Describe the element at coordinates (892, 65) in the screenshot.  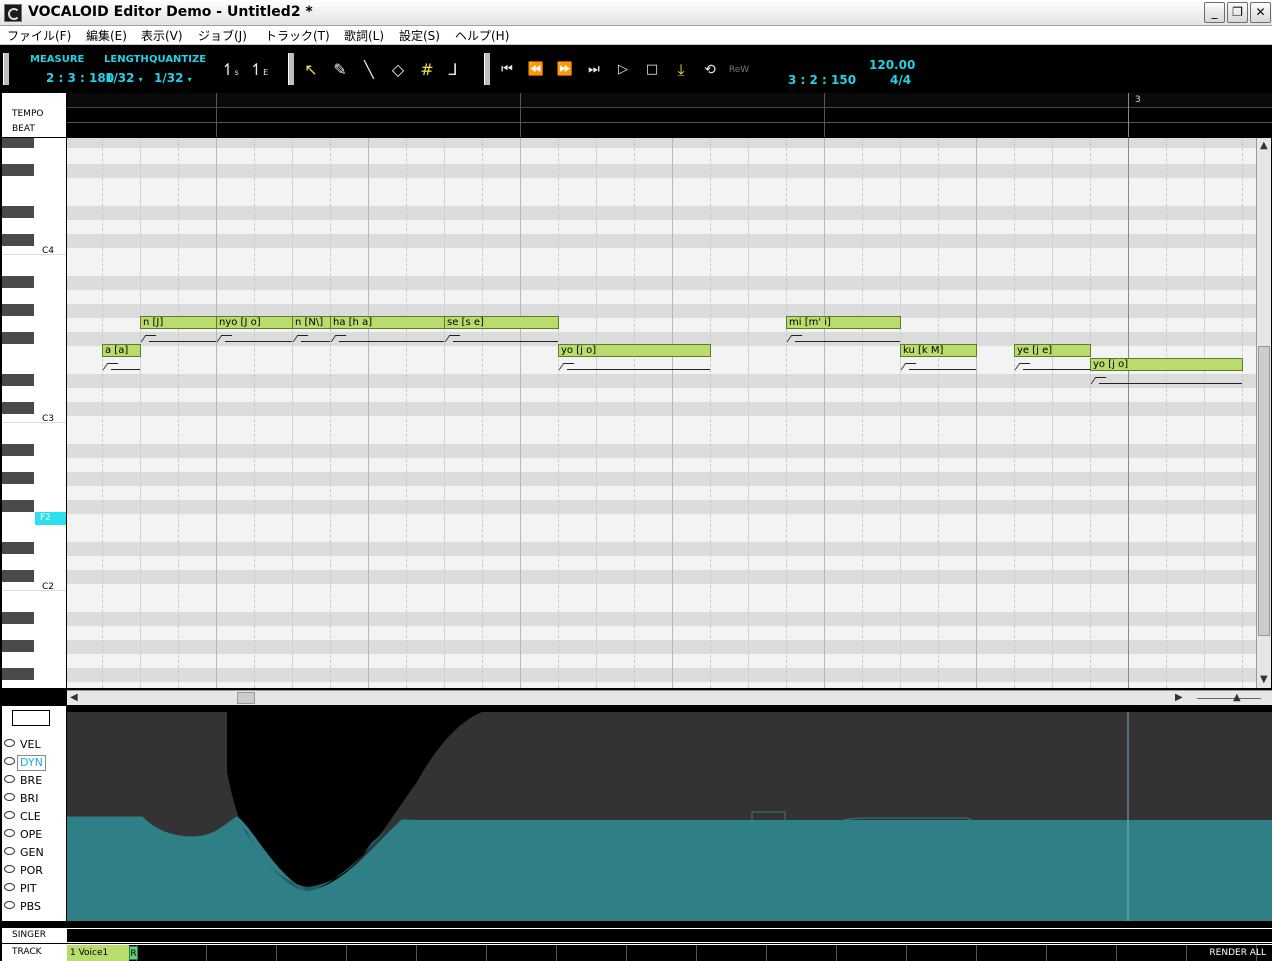
I see `tempo-readout: 120.00` at that location.